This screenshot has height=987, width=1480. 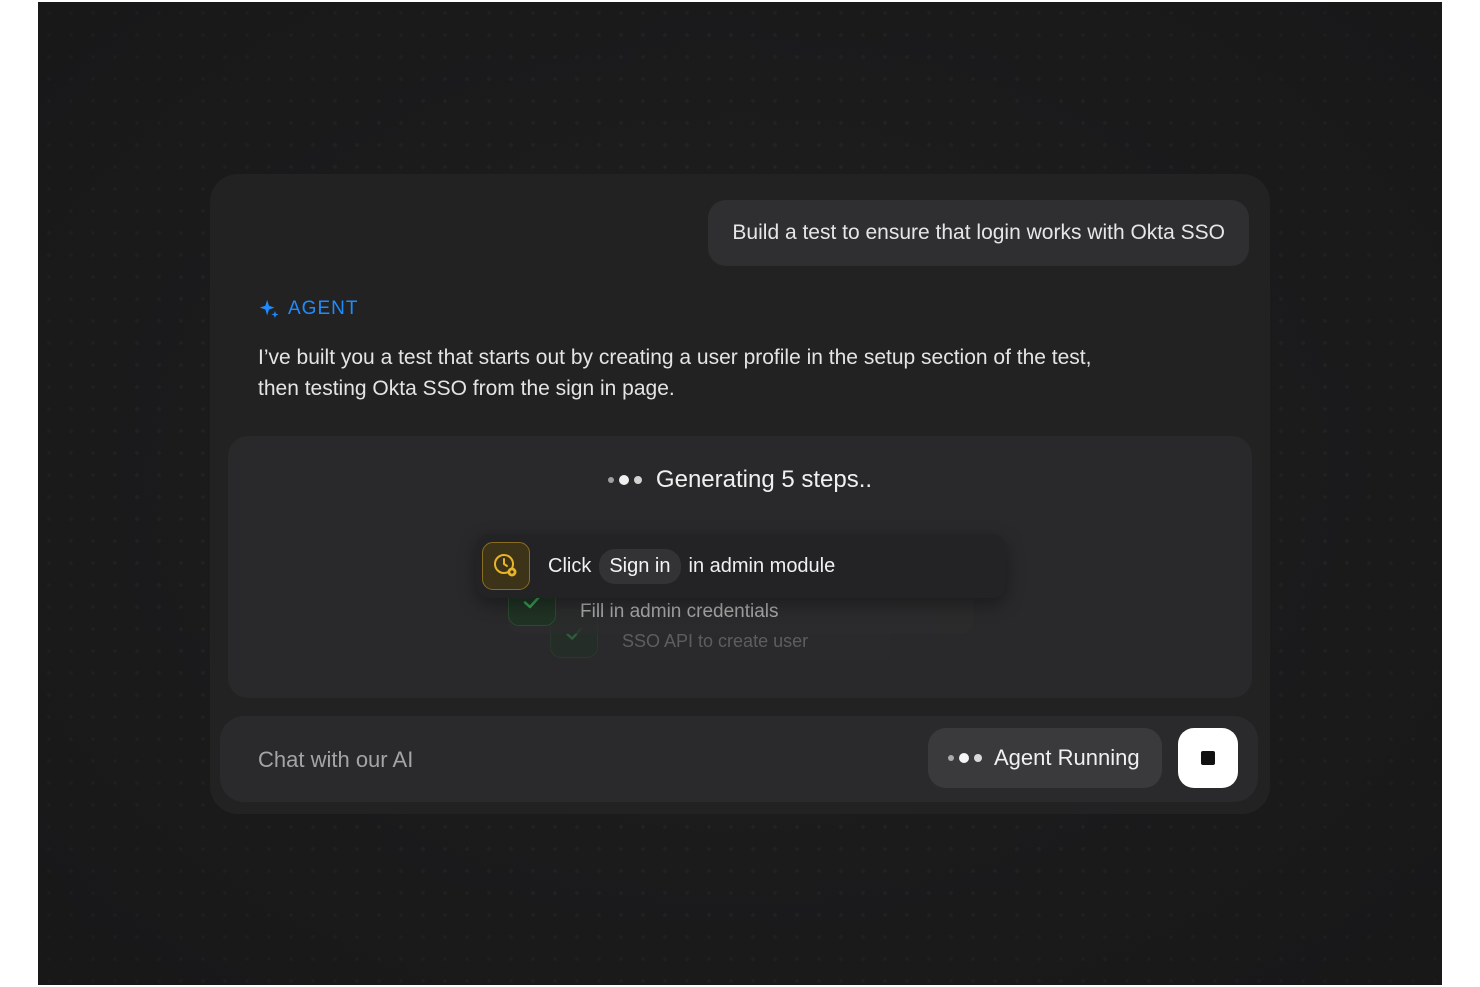 I want to click on chat-input, so click(x=558, y=760).